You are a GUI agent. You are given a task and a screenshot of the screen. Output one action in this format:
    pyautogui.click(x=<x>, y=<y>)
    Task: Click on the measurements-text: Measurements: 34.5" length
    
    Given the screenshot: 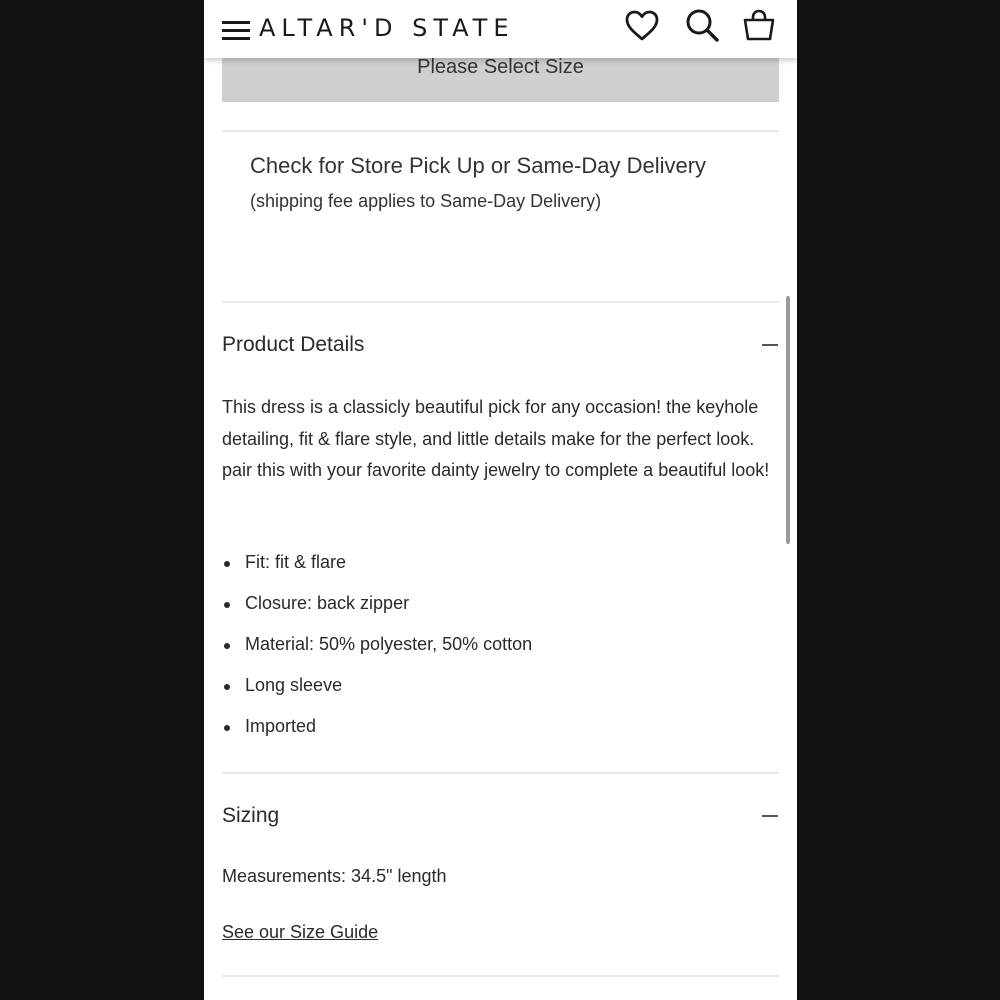 What is the action you would take?
    pyautogui.click(x=334, y=876)
    